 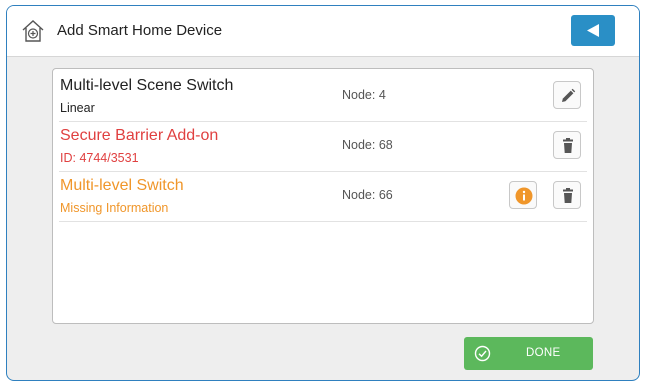 I want to click on device-name: Multi-level Switch, so click(x=122, y=185).